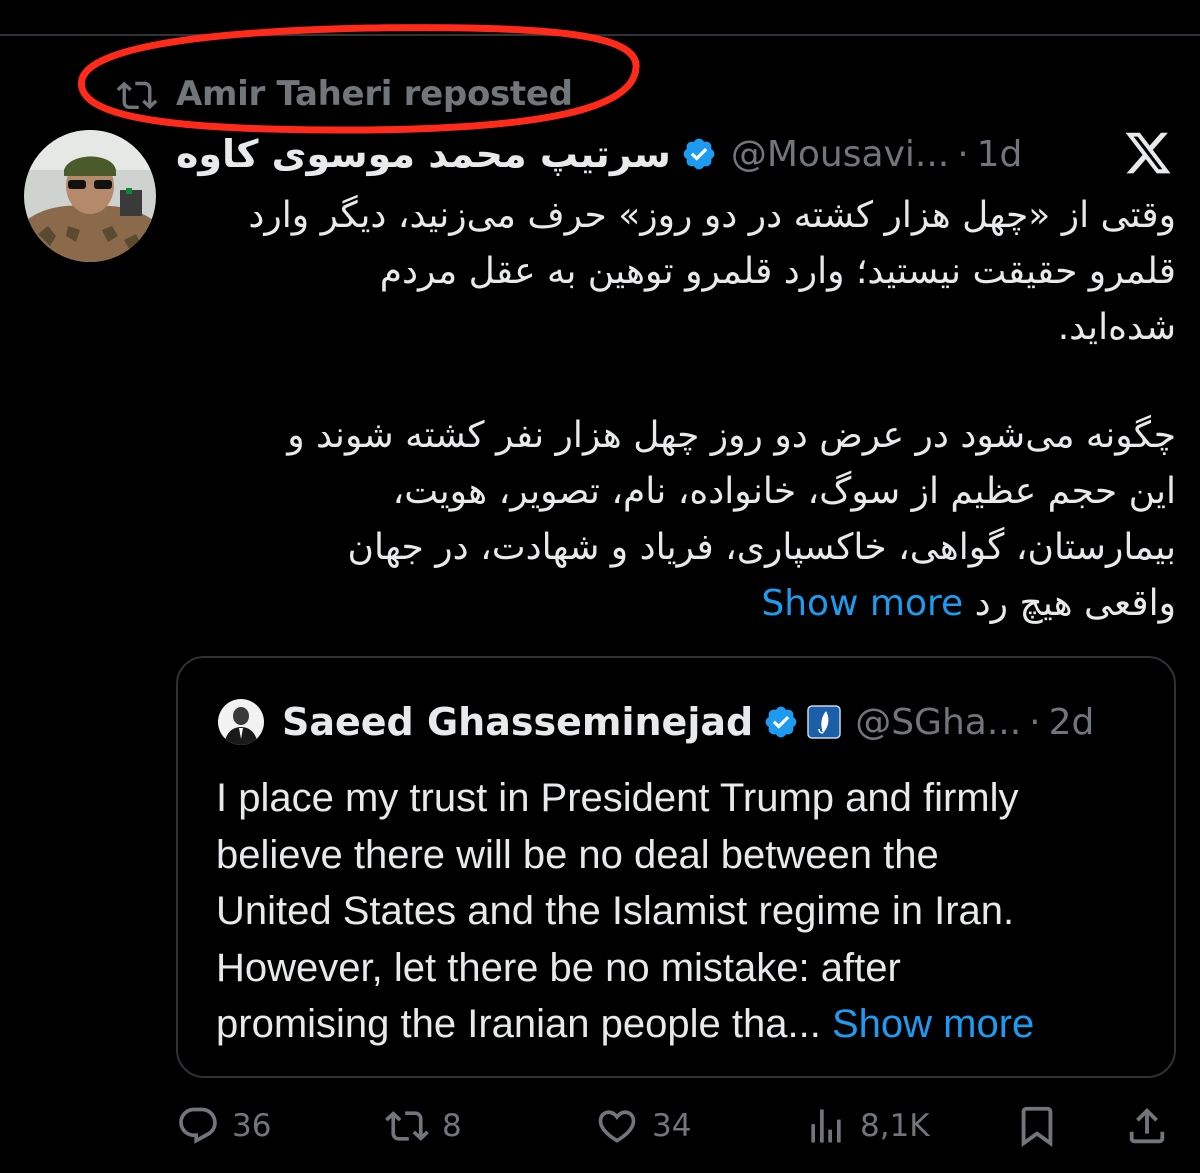  What do you see at coordinates (933, 1024) in the screenshot?
I see `quoted-show-more-link: Show more` at bounding box center [933, 1024].